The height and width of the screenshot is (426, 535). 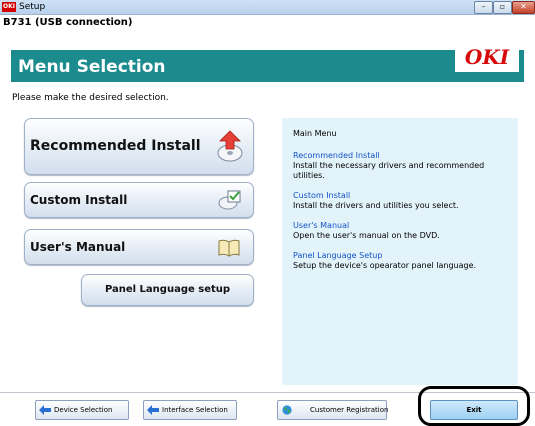 What do you see at coordinates (487, 57) in the screenshot?
I see `oki-logo: OKI` at bounding box center [487, 57].